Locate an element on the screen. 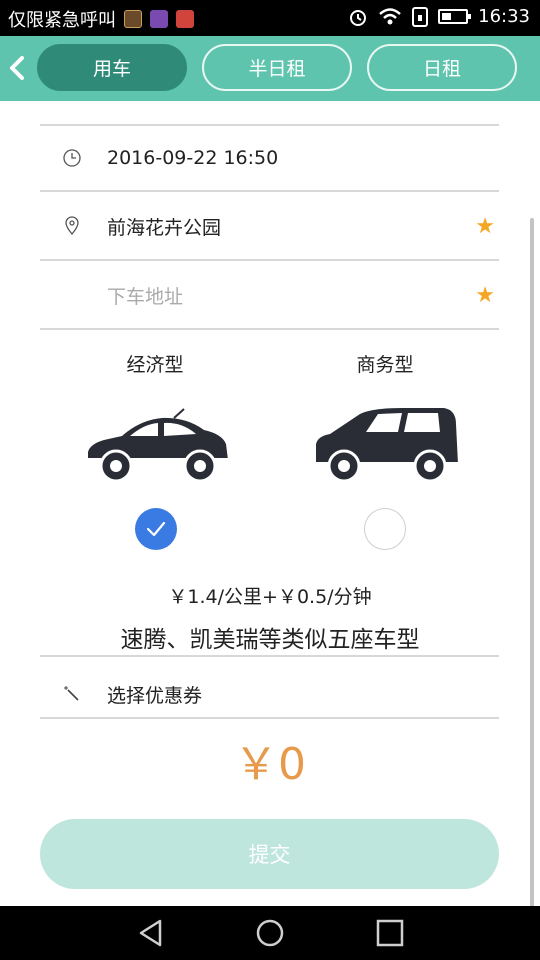 The width and height of the screenshot is (540, 960). tab-half-day-rental: 半日租 is located at coordinates (277, 67).